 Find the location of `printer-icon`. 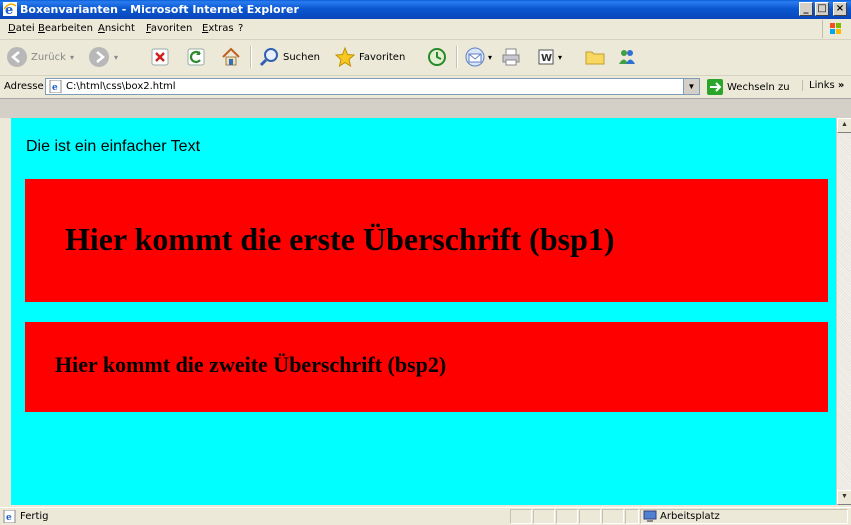

printer-icon is located at coordinates (511, 57).